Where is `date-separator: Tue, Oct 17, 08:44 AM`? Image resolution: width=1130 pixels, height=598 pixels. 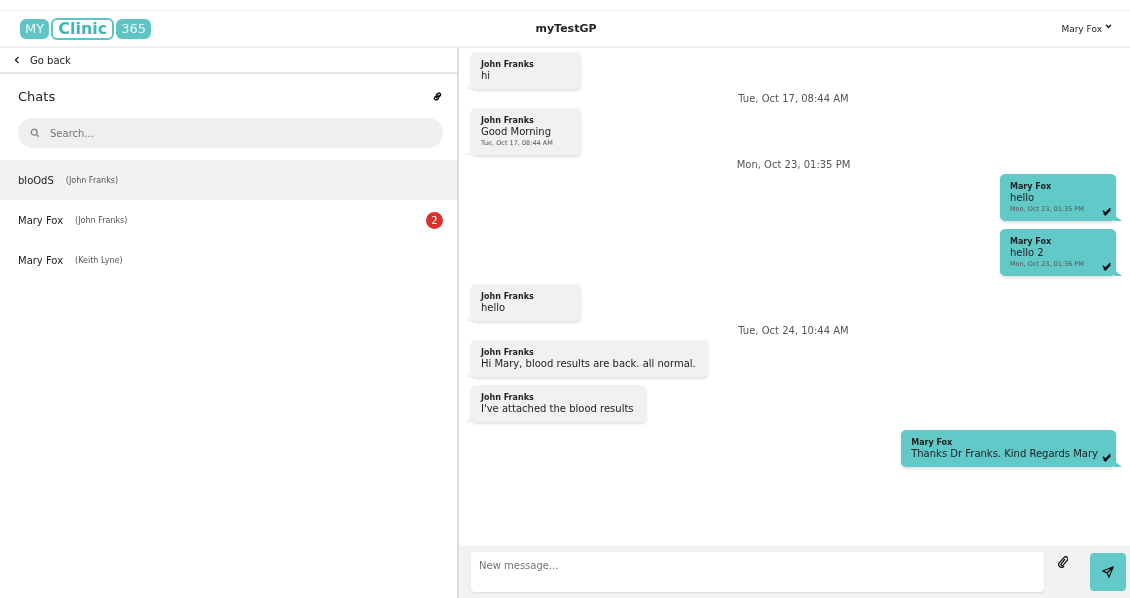 date-separator: Tue, Oct 17, 08:44 AM is located at coordinates (793, 98).